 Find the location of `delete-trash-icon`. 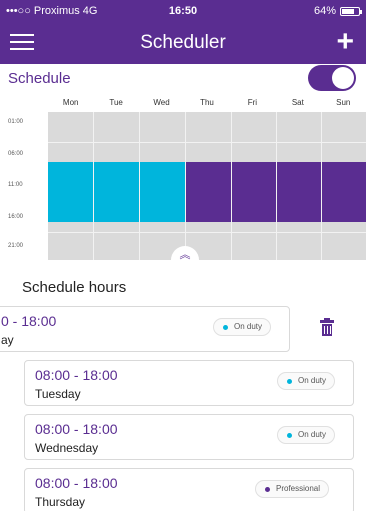

delete-trash-icon is located at coordinates (327, 327).